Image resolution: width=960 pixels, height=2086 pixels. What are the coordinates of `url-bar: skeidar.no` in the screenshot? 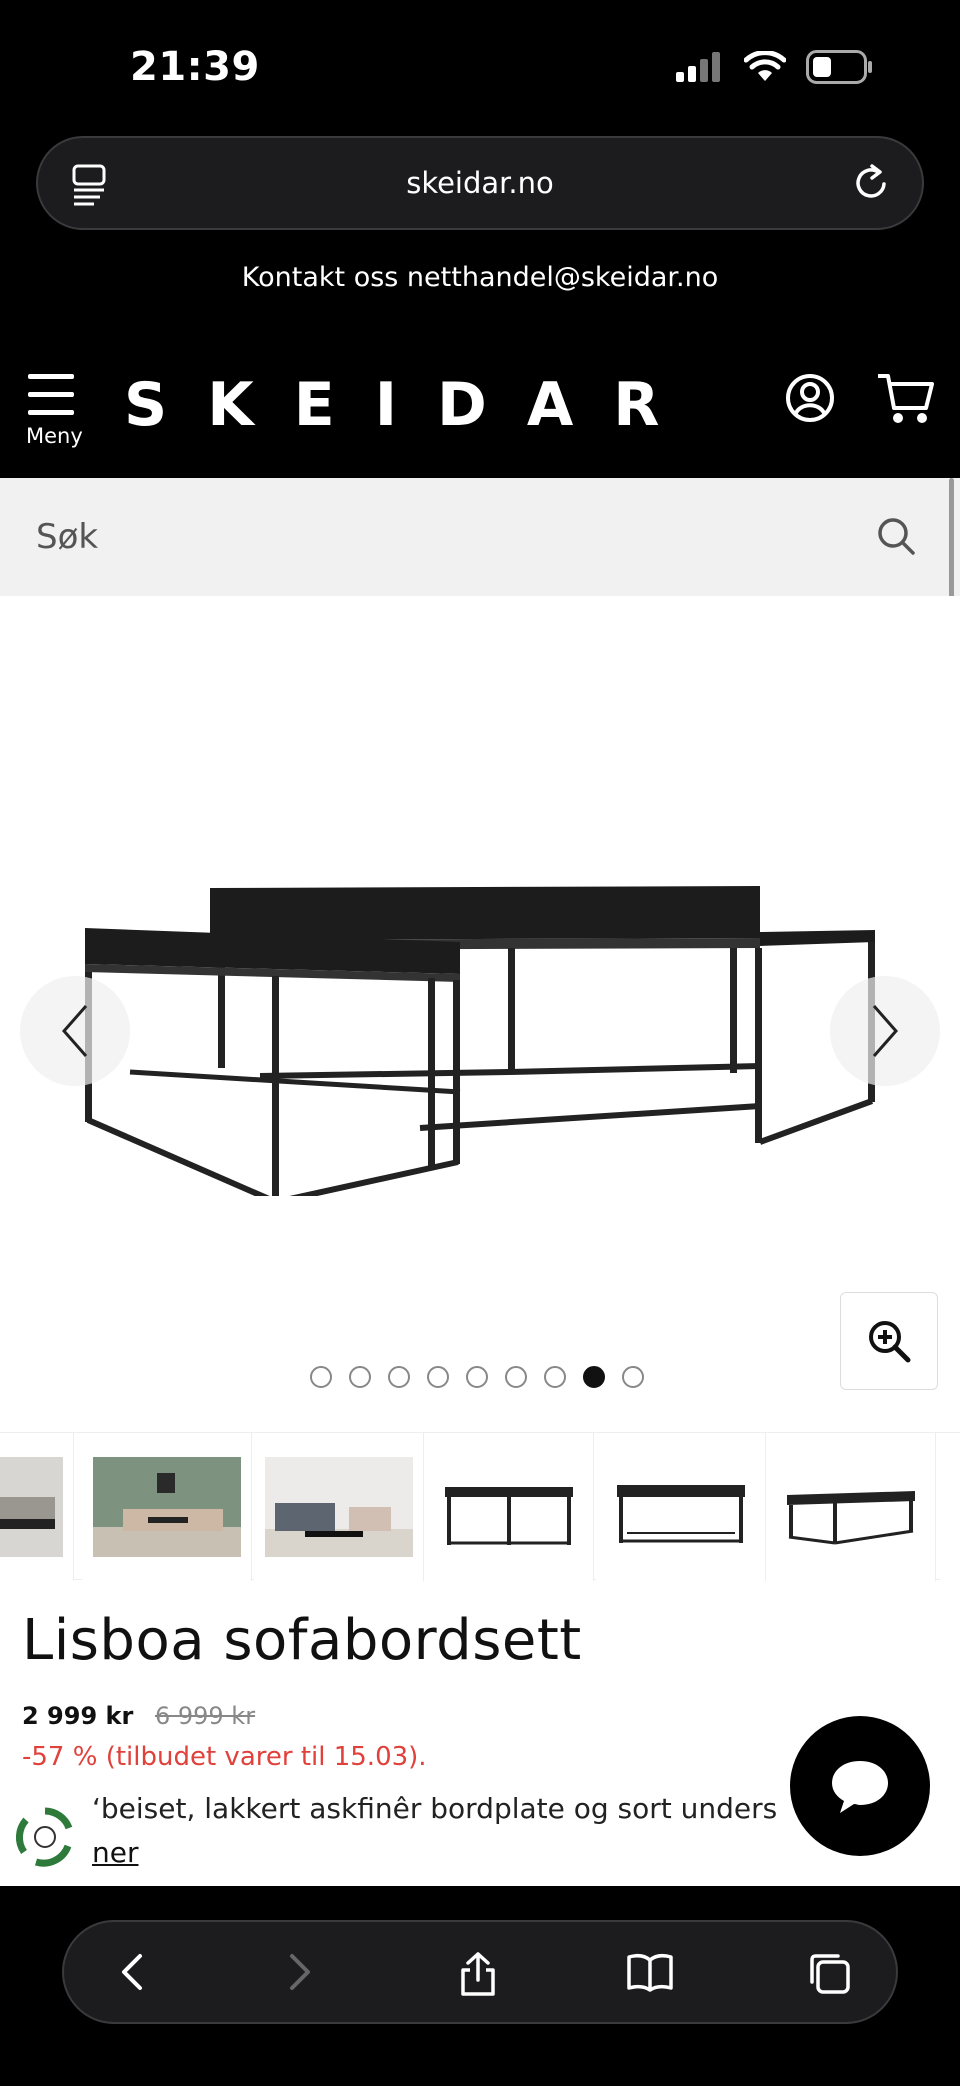 It's located at (480, 183).